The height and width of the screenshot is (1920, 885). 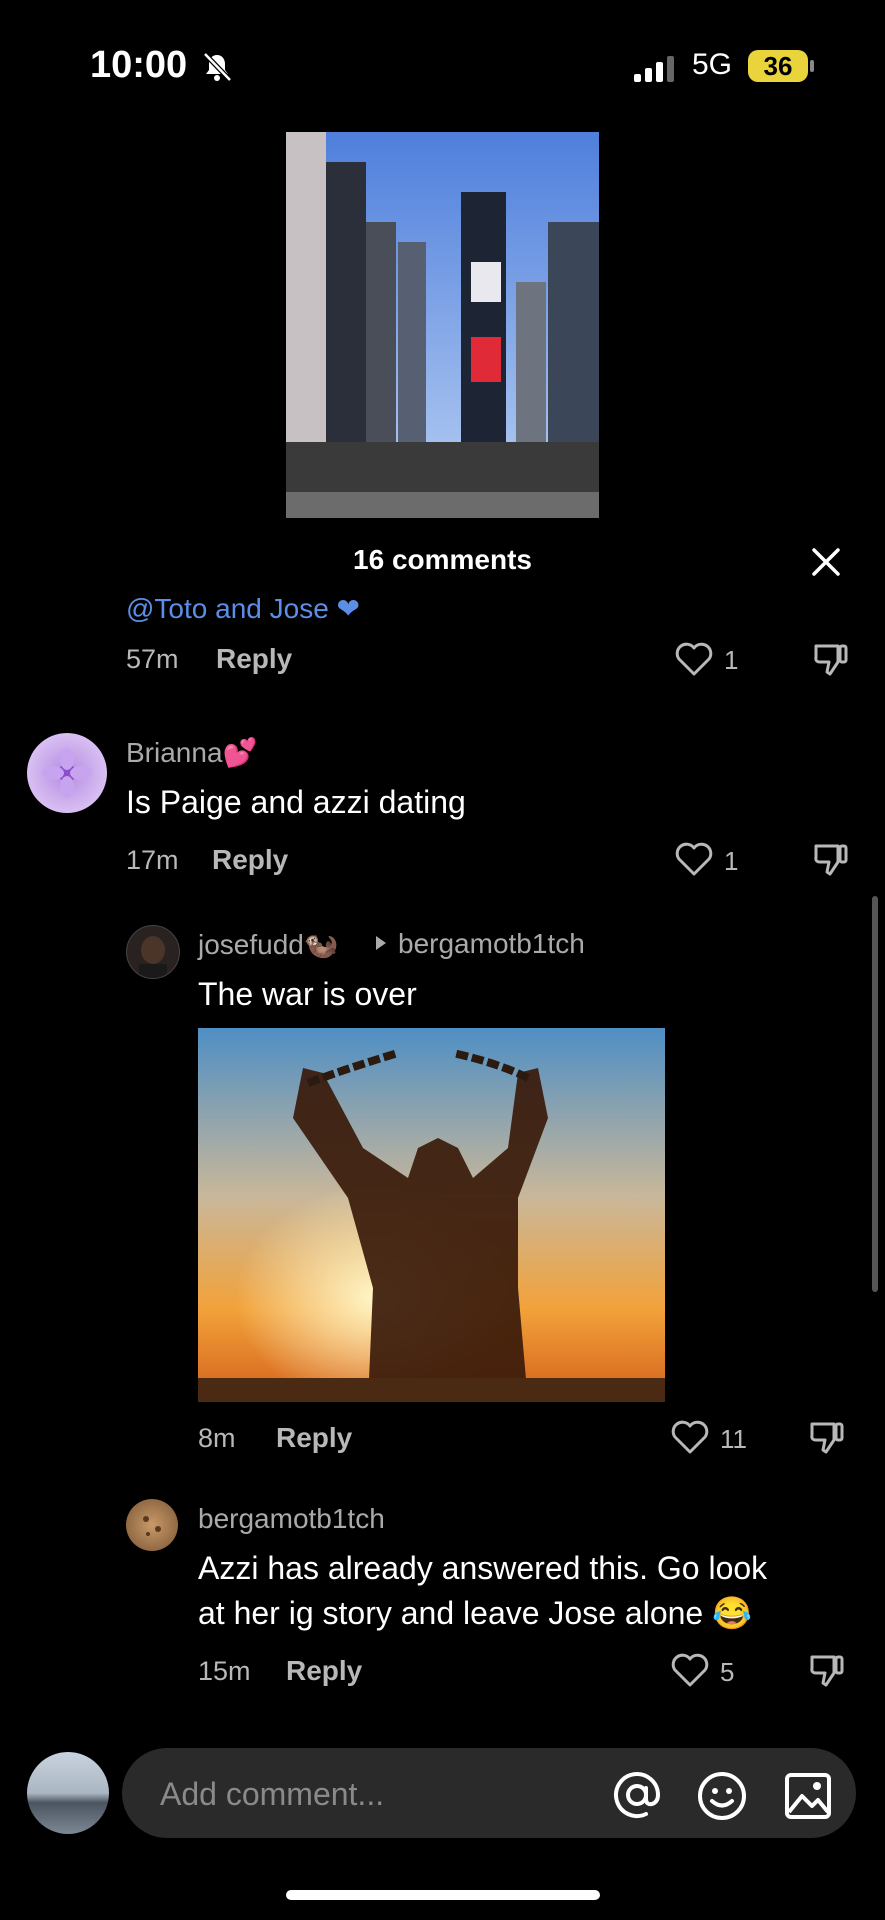 What do you see at coordinates (722, 1796) in the screenshot?
I see `emoji-icon` at bounding box center [722, 1796].